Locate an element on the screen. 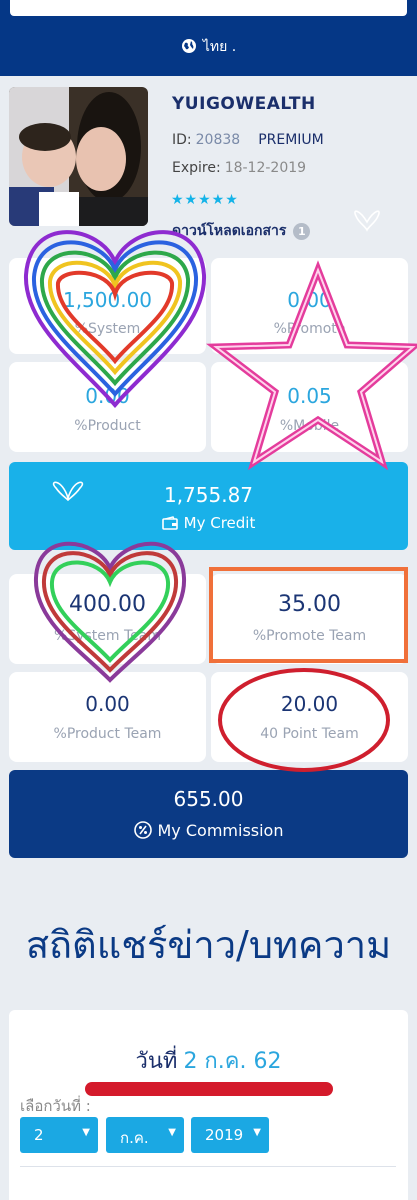 This screenshot has width=417, height=1200. language-selector: ไทย . is located at coordinates (208, 47).